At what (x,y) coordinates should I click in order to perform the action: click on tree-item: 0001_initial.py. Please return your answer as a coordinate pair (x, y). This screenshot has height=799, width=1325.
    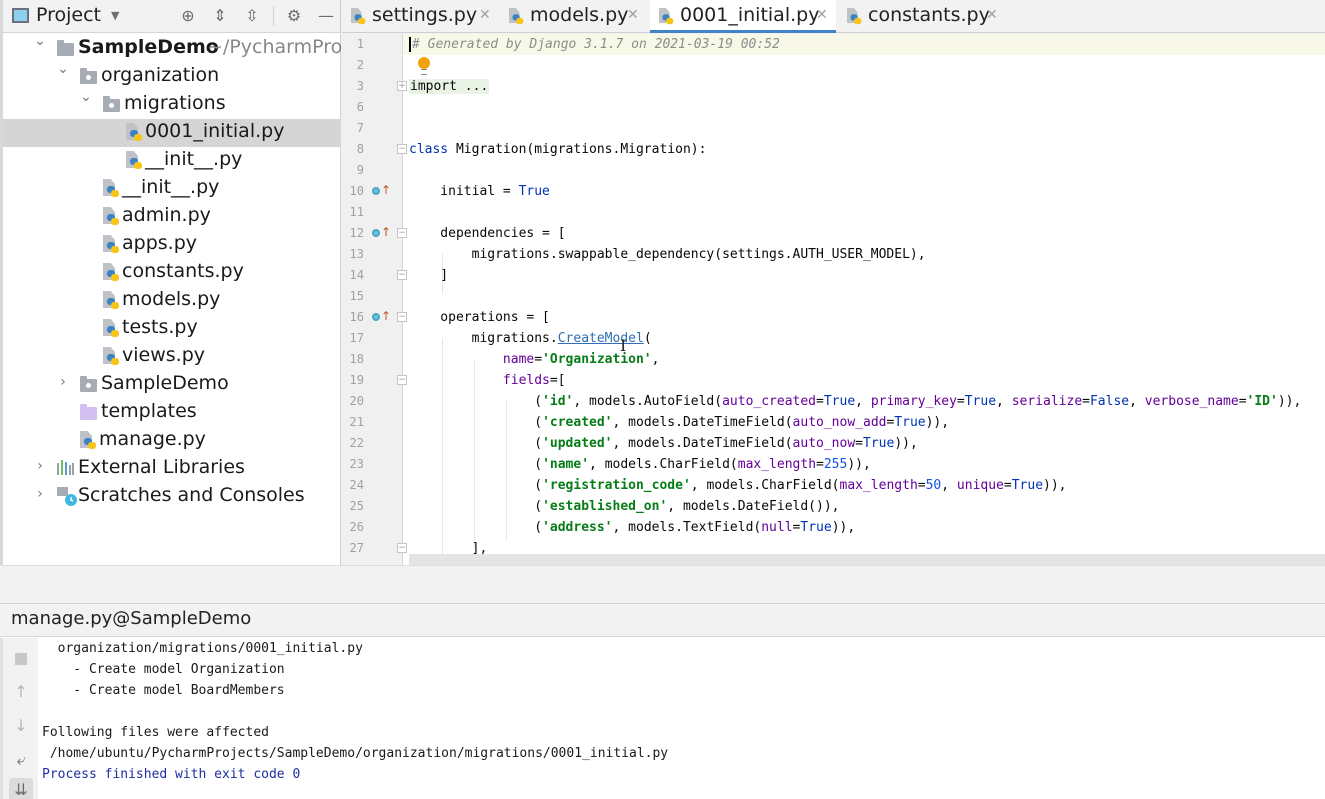
    Looking at the image, I should click on (172, 133).